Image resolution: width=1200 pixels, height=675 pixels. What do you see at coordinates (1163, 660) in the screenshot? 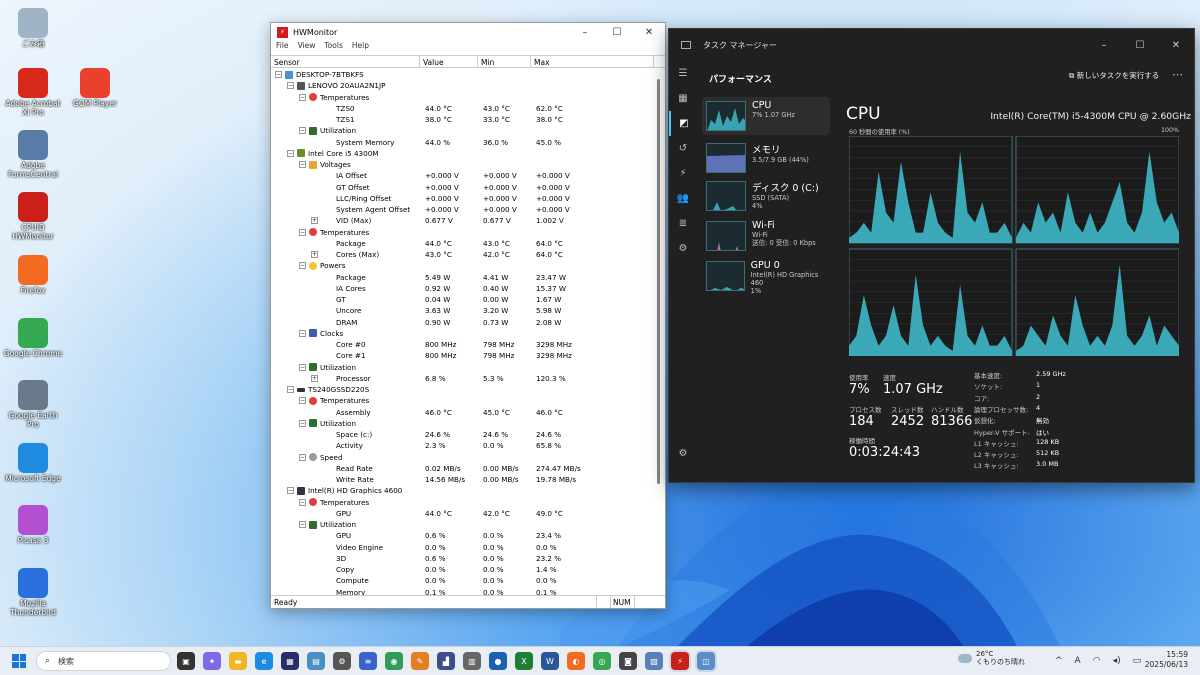
I see `clock: 15:59 2025/06/13` at bounding box center [1163, 660].